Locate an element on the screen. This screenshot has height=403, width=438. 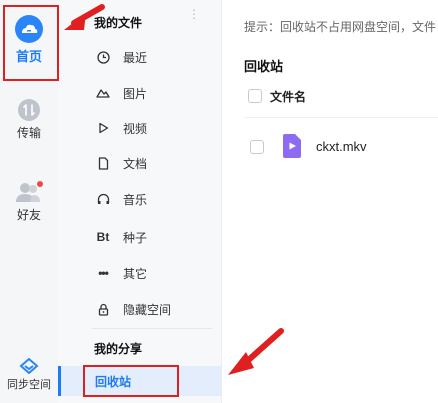
transfer-icon is located at coordinates (29, 110).